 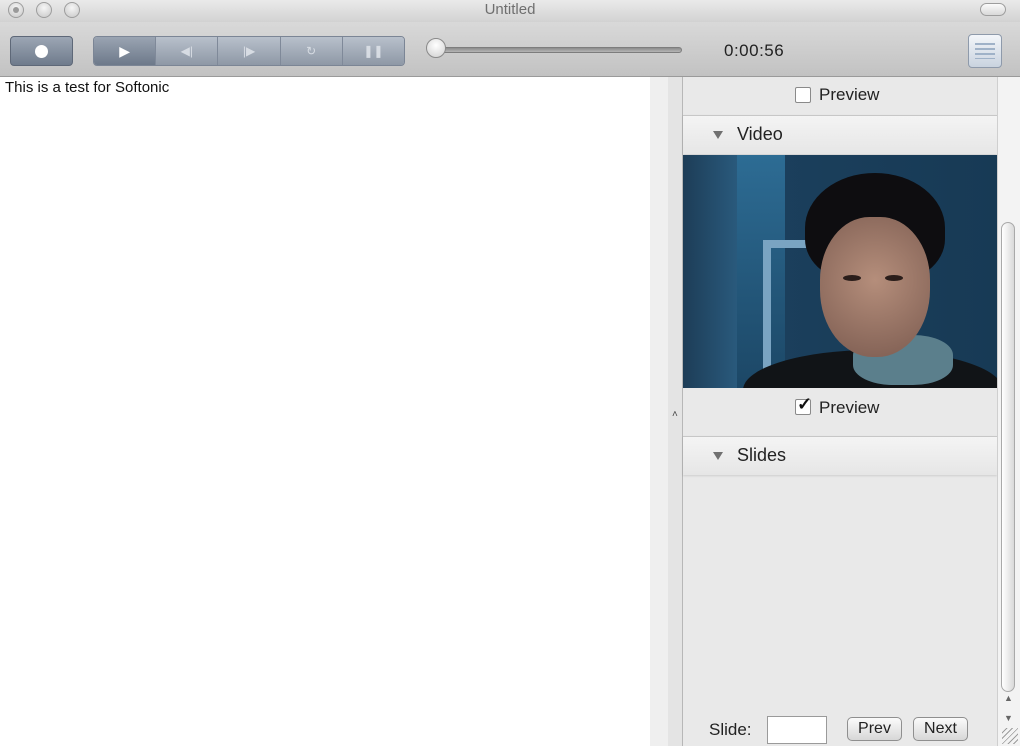 I want to click on loop-icon: ↻, so click(x=311, y=51).